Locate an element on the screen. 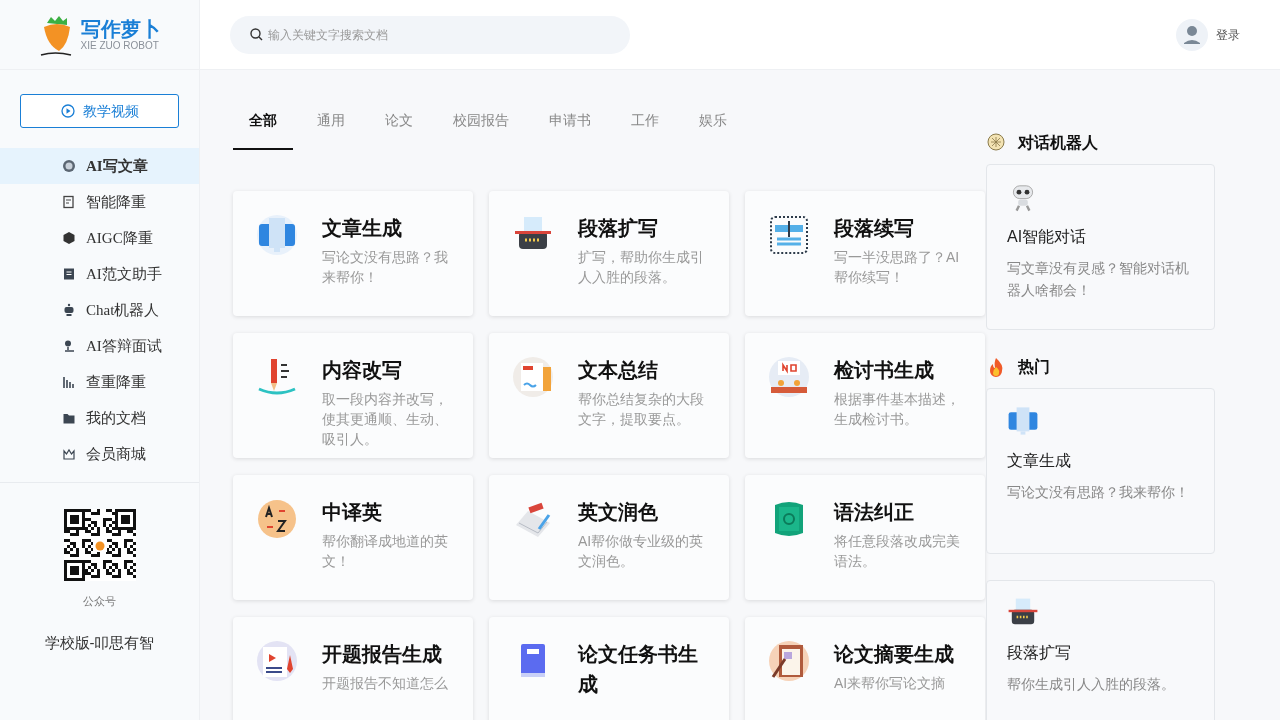 The image size is (1280, 720). card-description: AI来帮你写论文摘 is located at coordinates (890, 683).